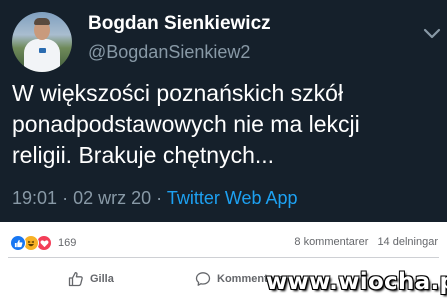 The width and height of the screenshot is (447, 302). What do you see at coordinates (232, 198) in the screenshot?
I see `tweet-source: Twitter Web App` at bounding box center [232, 198].